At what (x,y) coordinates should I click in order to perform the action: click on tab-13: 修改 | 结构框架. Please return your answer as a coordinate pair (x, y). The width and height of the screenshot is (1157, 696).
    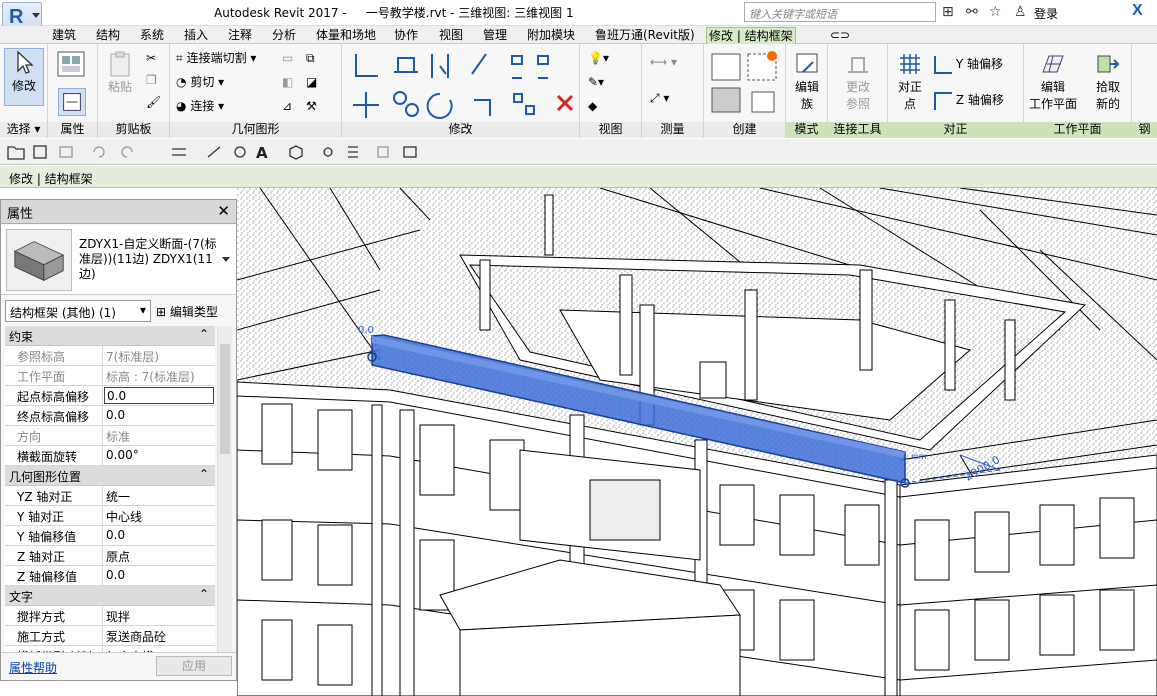
    Looking at the image, I should click on (751, 35).